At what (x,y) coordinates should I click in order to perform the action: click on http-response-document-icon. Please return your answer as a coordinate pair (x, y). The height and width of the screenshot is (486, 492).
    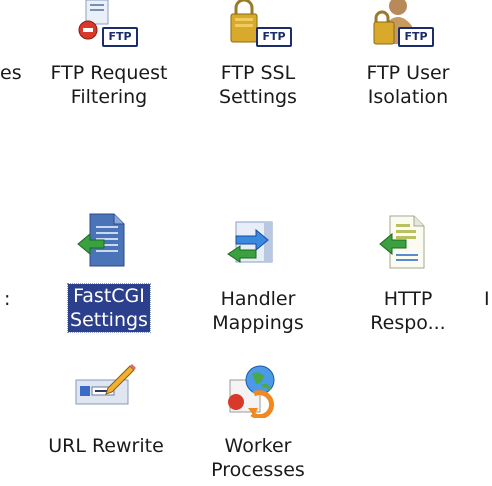
    Looking at the image, I should click on (404, 242).